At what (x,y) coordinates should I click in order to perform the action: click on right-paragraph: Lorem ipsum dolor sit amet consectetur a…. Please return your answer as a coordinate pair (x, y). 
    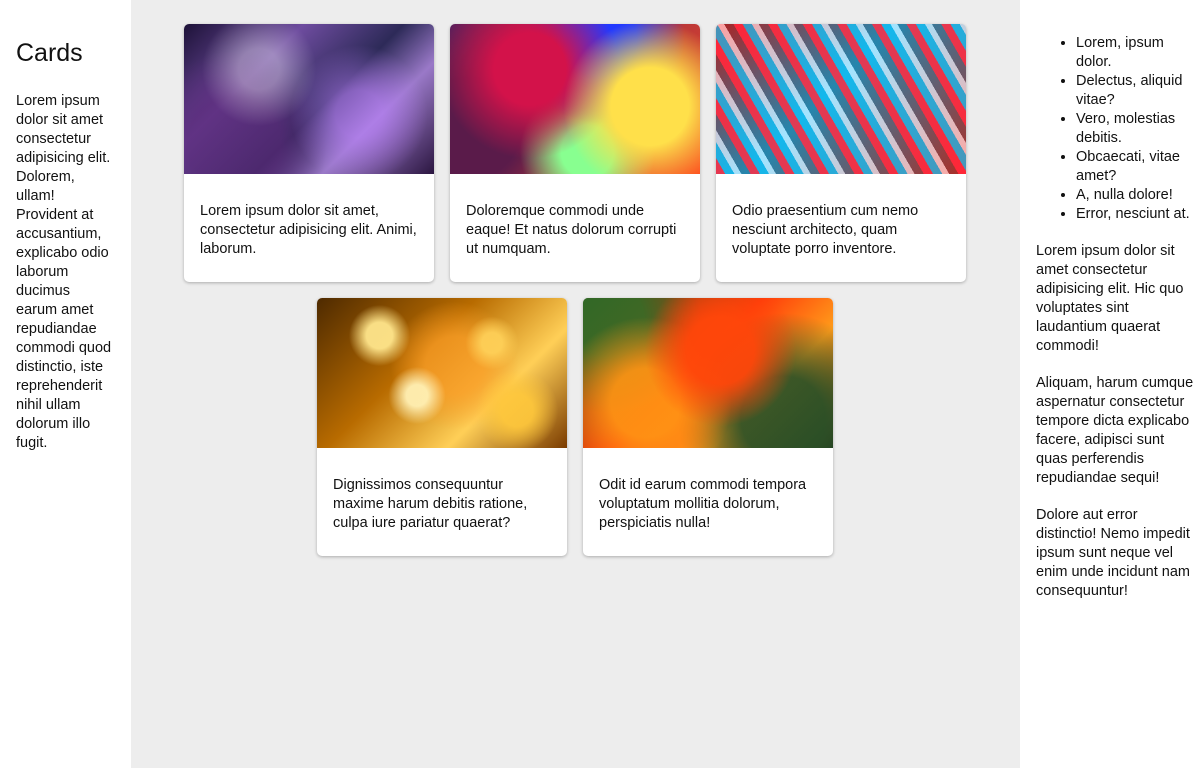
    Looking at the image, I should click on (1110, 298).